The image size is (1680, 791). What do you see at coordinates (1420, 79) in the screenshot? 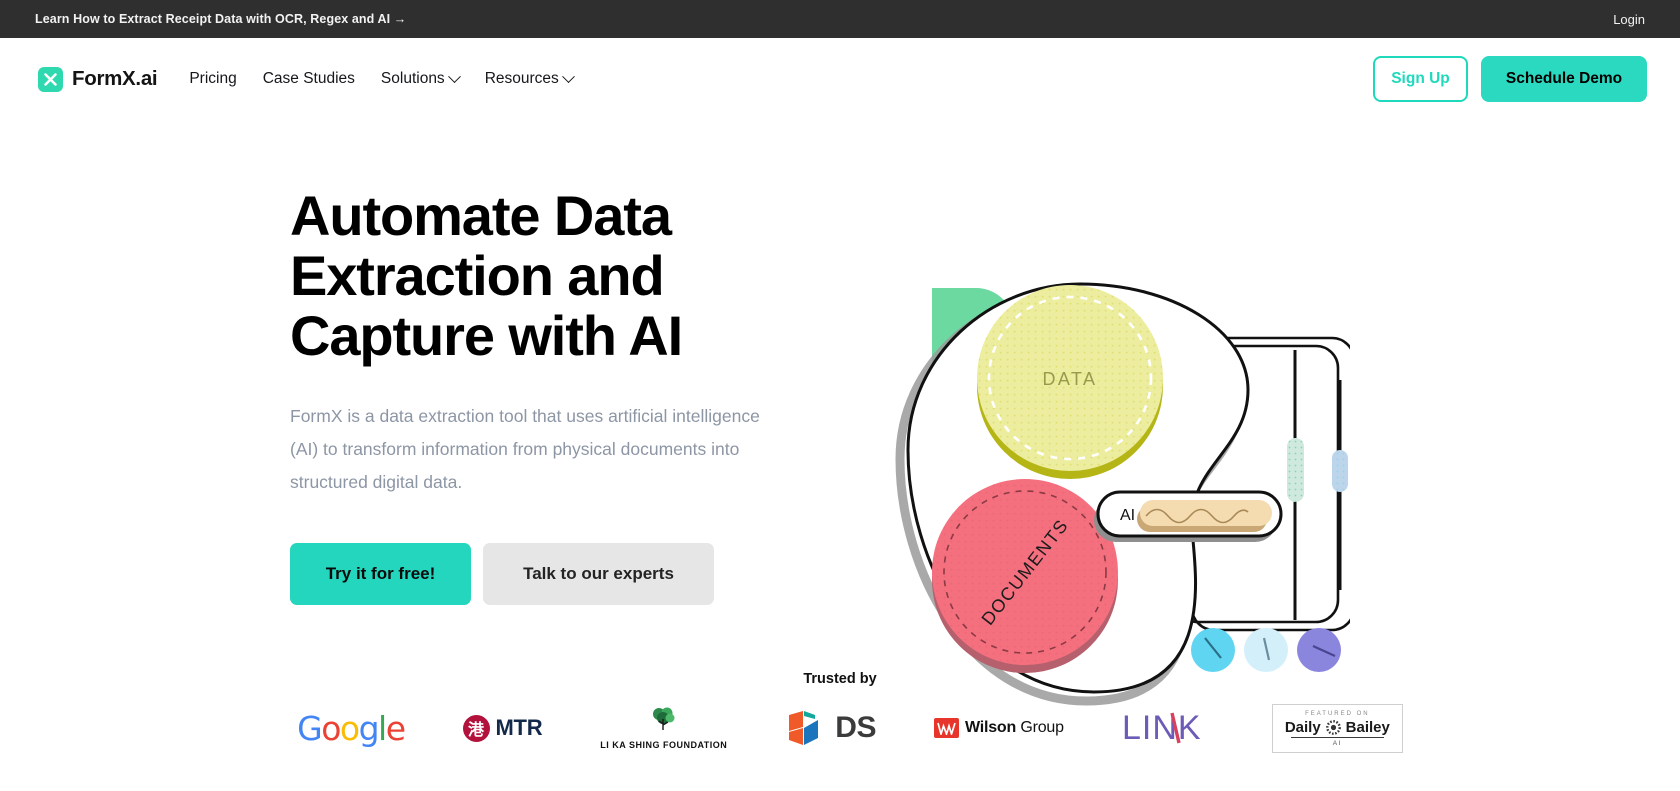
I see `sign-up-button: Sign Up` at bounding box center [1420, 79].